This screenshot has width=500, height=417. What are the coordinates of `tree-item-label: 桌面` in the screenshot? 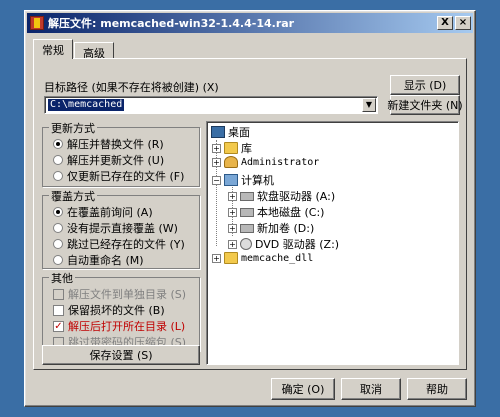 It's located at (239, 132).